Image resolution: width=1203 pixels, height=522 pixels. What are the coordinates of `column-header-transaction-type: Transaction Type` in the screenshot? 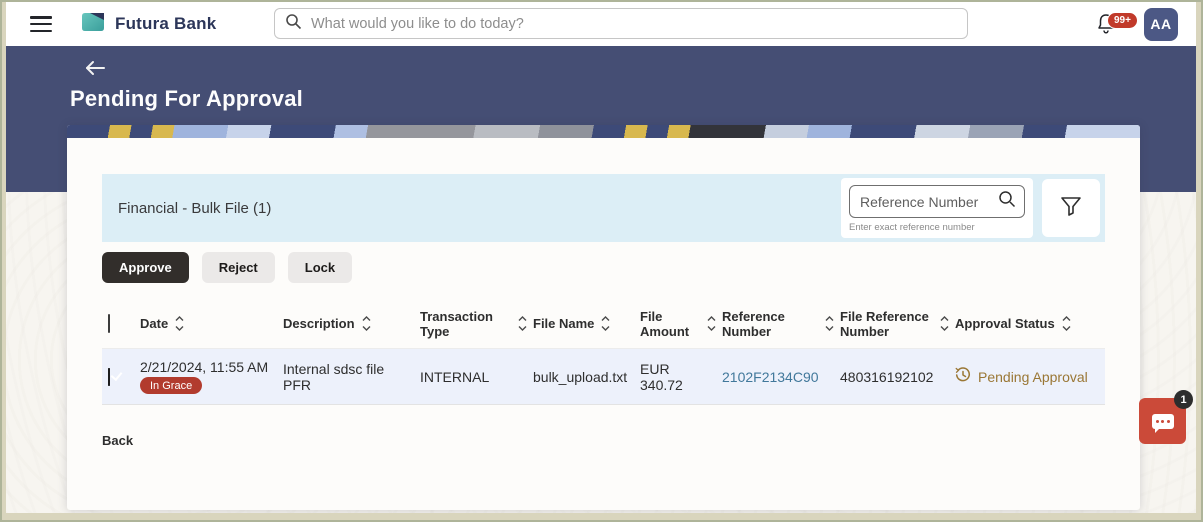 It's located at (476, 324).